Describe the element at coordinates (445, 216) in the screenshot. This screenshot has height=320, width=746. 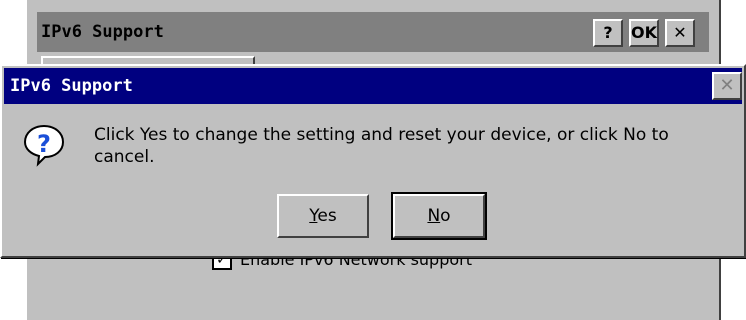
I see `no-button-label: o` at that location.